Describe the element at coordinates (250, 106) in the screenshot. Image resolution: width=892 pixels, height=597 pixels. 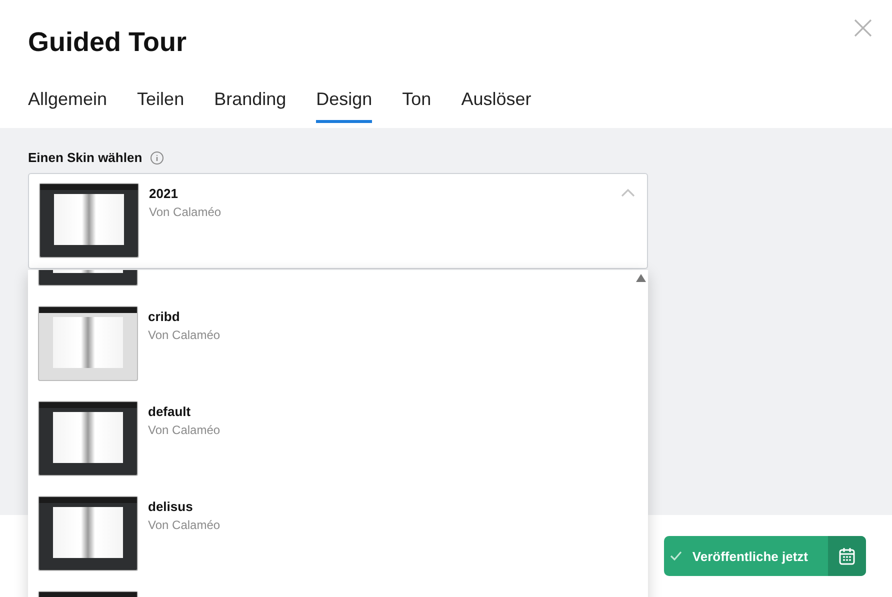
I see `tab: Branding` at that location.